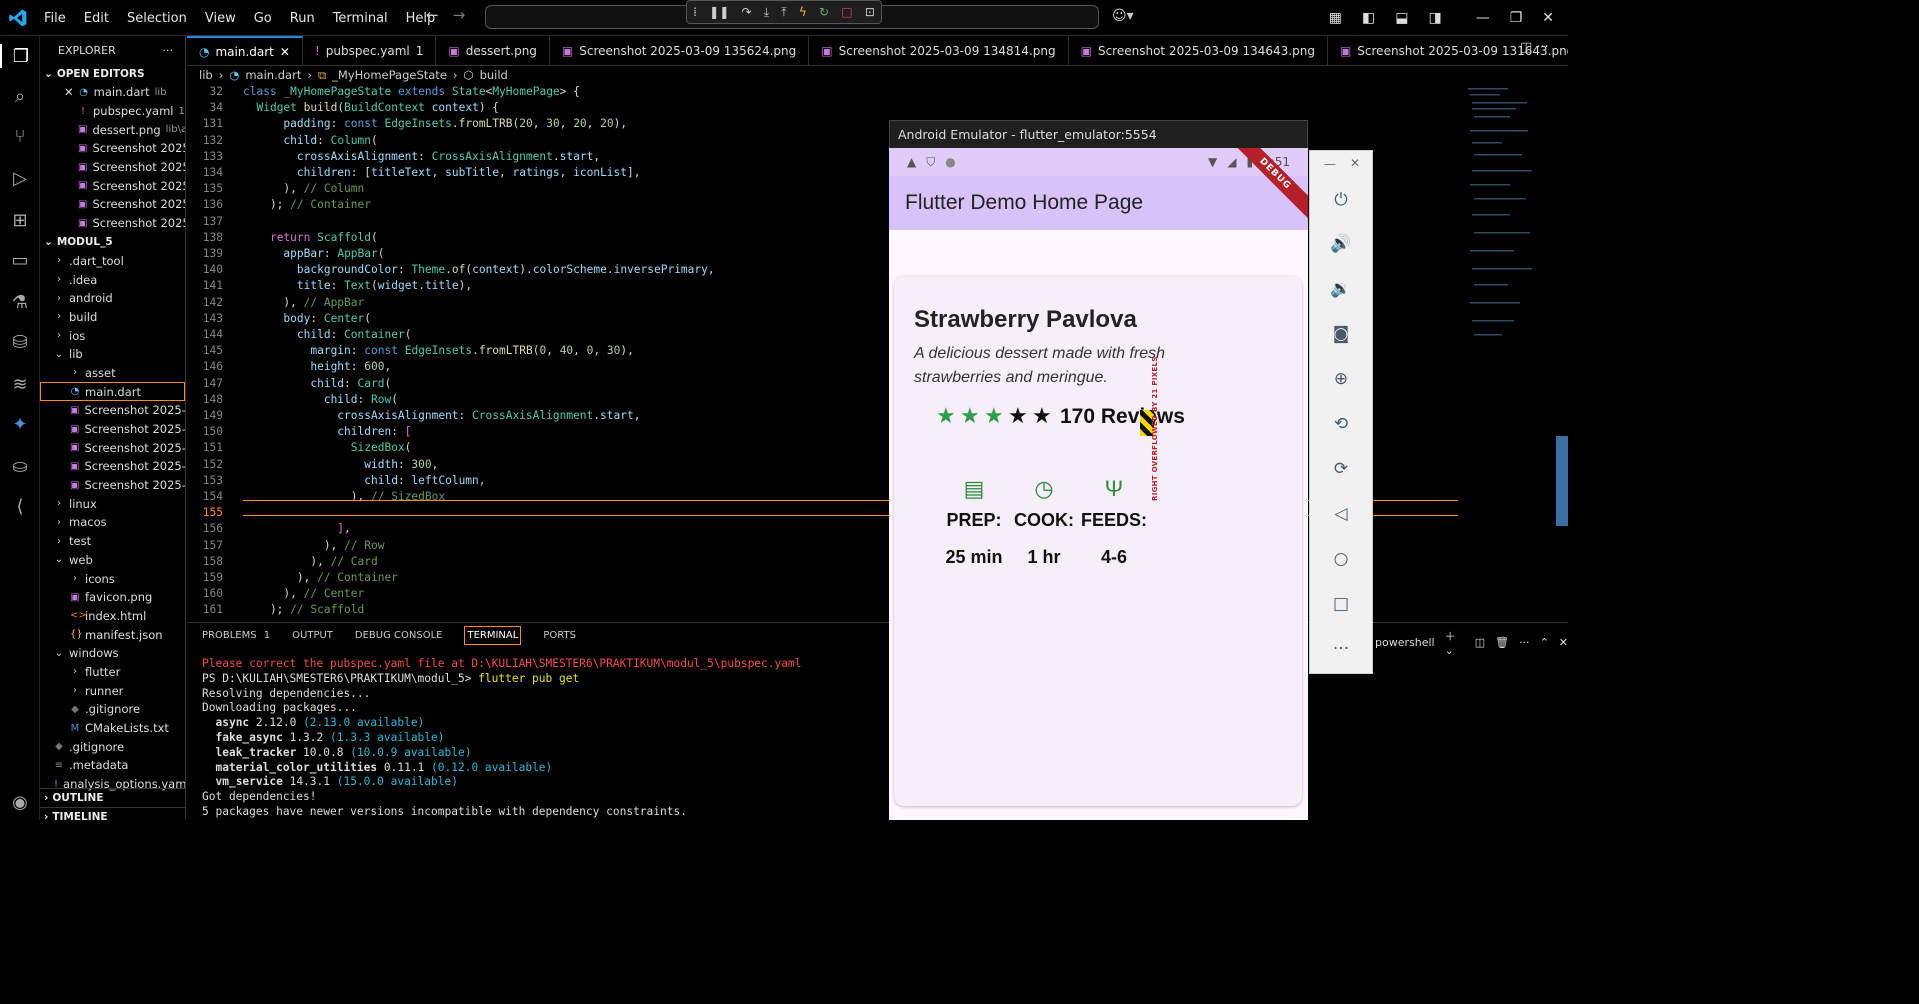 The width and height of the screenshot is (1919, 1004). Describe the element at coordinates (96, 18) in the screenshot. I see `menu-edit: Edit` at that location.